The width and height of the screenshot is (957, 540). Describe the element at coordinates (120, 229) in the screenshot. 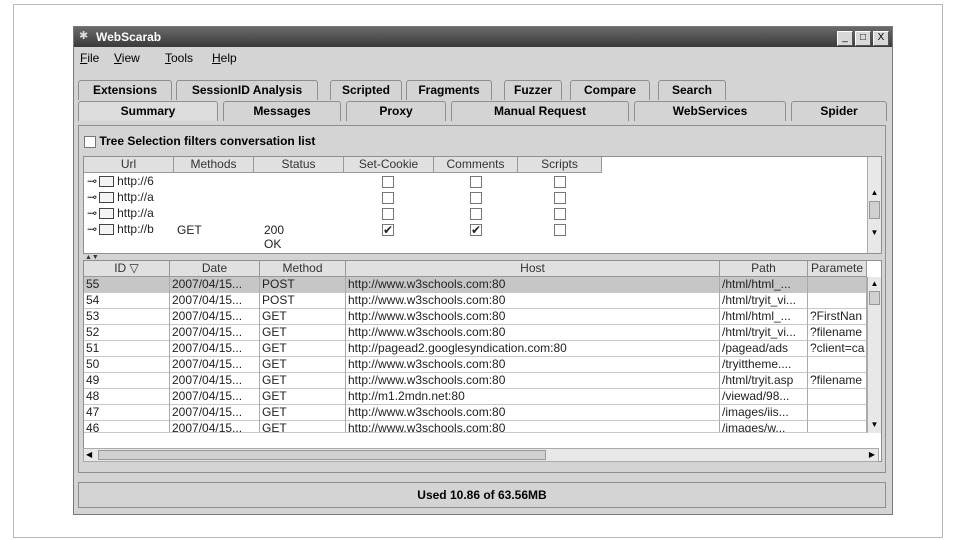

I see `tree-node-url: ⊸ http://b` at that location.